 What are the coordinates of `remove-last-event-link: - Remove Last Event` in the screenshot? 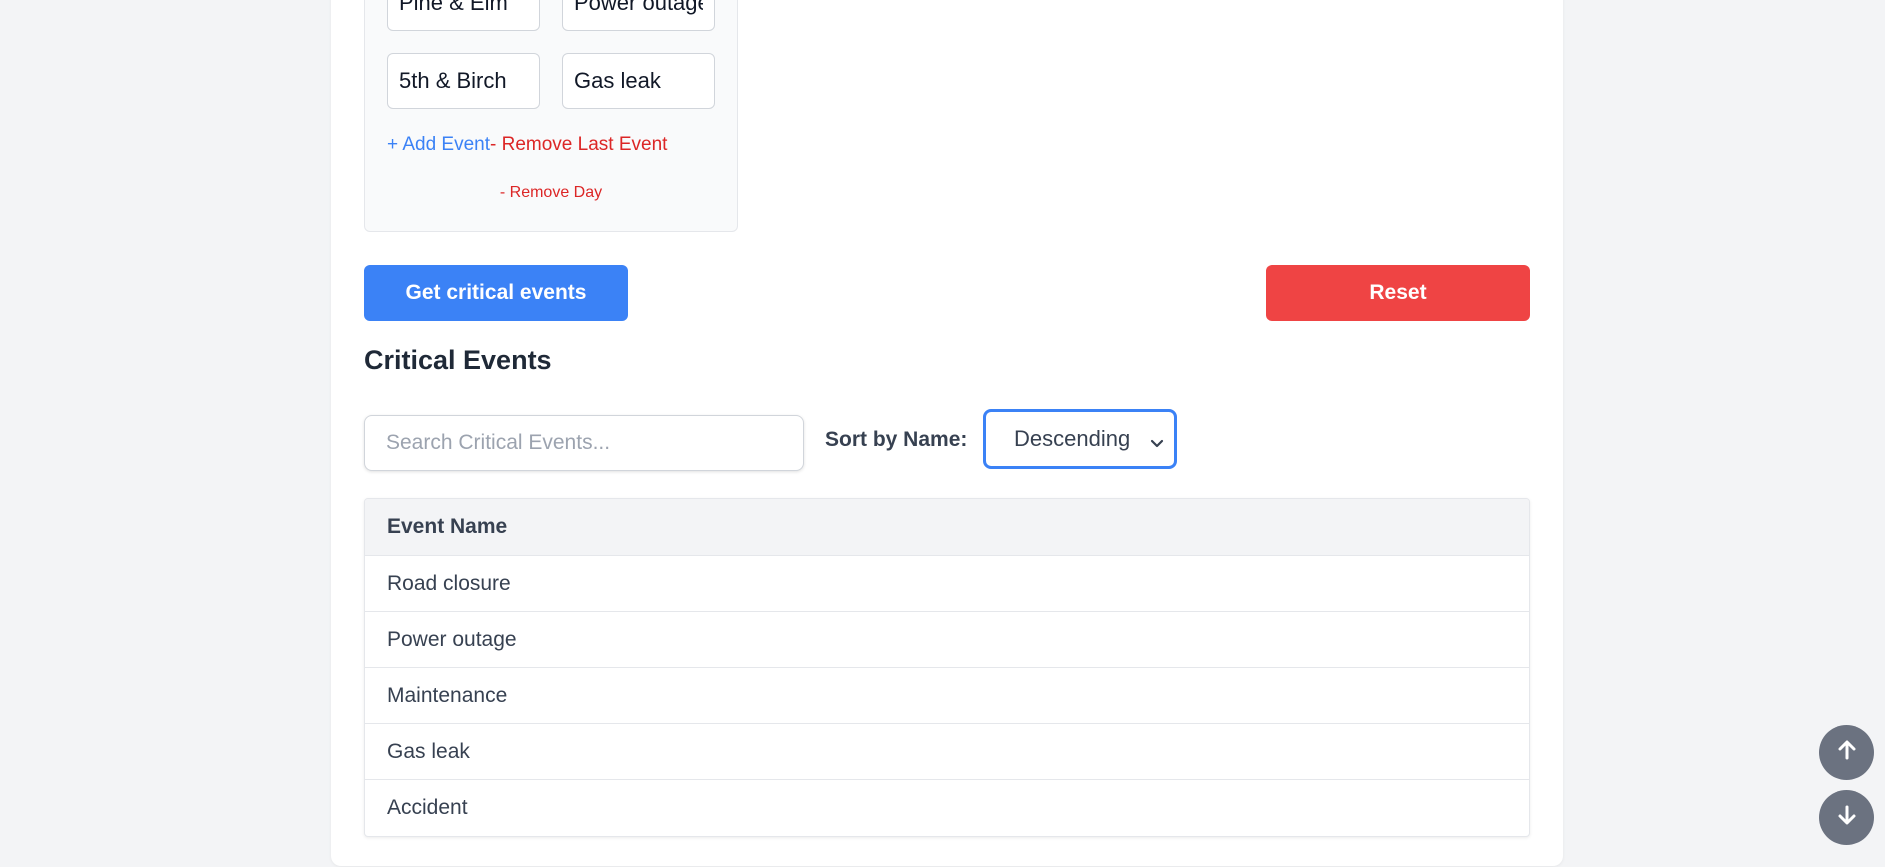 It's located at (578, 144).